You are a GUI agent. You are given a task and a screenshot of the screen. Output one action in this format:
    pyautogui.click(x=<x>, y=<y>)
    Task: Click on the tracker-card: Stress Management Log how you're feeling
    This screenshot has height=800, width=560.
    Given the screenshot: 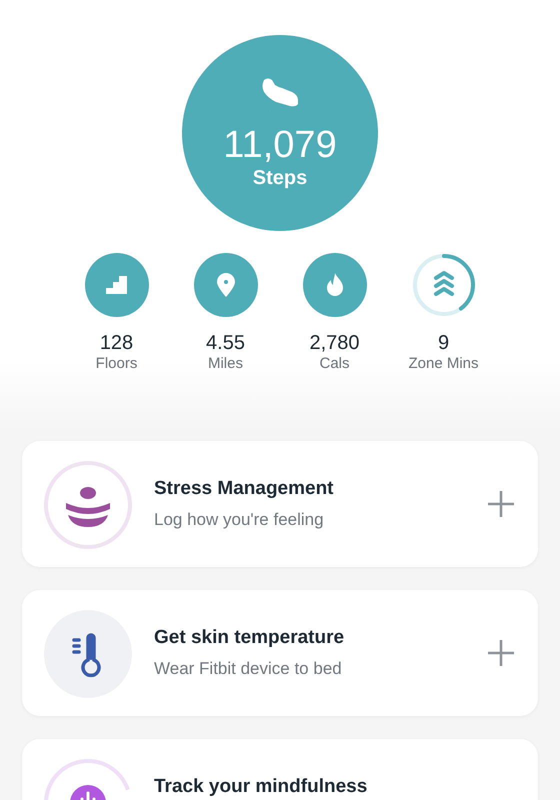 What is the action you would take?
    pyautogui.click(x=280, y=504)
    